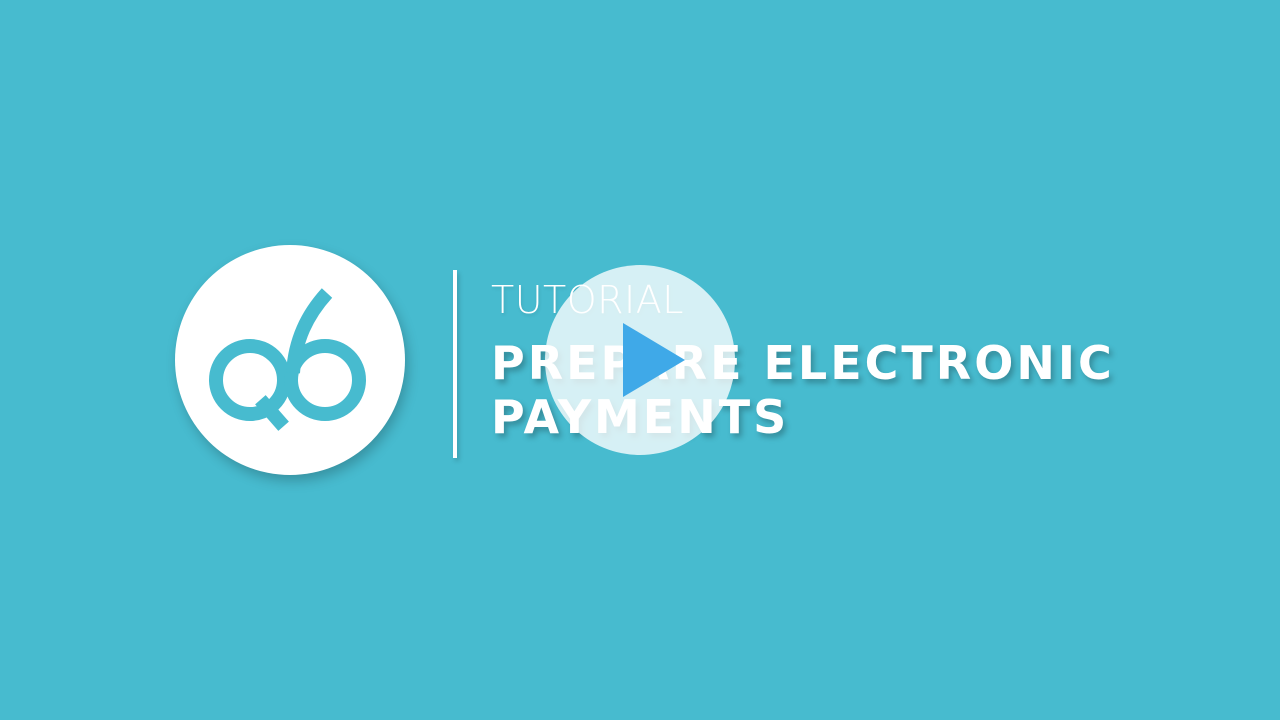  I want to click on company-logo, so click(290, 360).